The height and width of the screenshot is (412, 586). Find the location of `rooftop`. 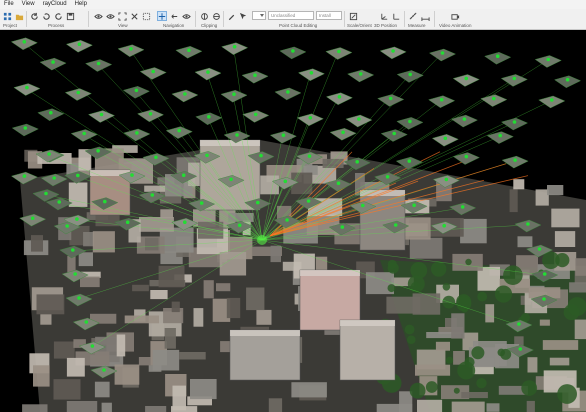

rooftop is located at coordinates (265, 333).